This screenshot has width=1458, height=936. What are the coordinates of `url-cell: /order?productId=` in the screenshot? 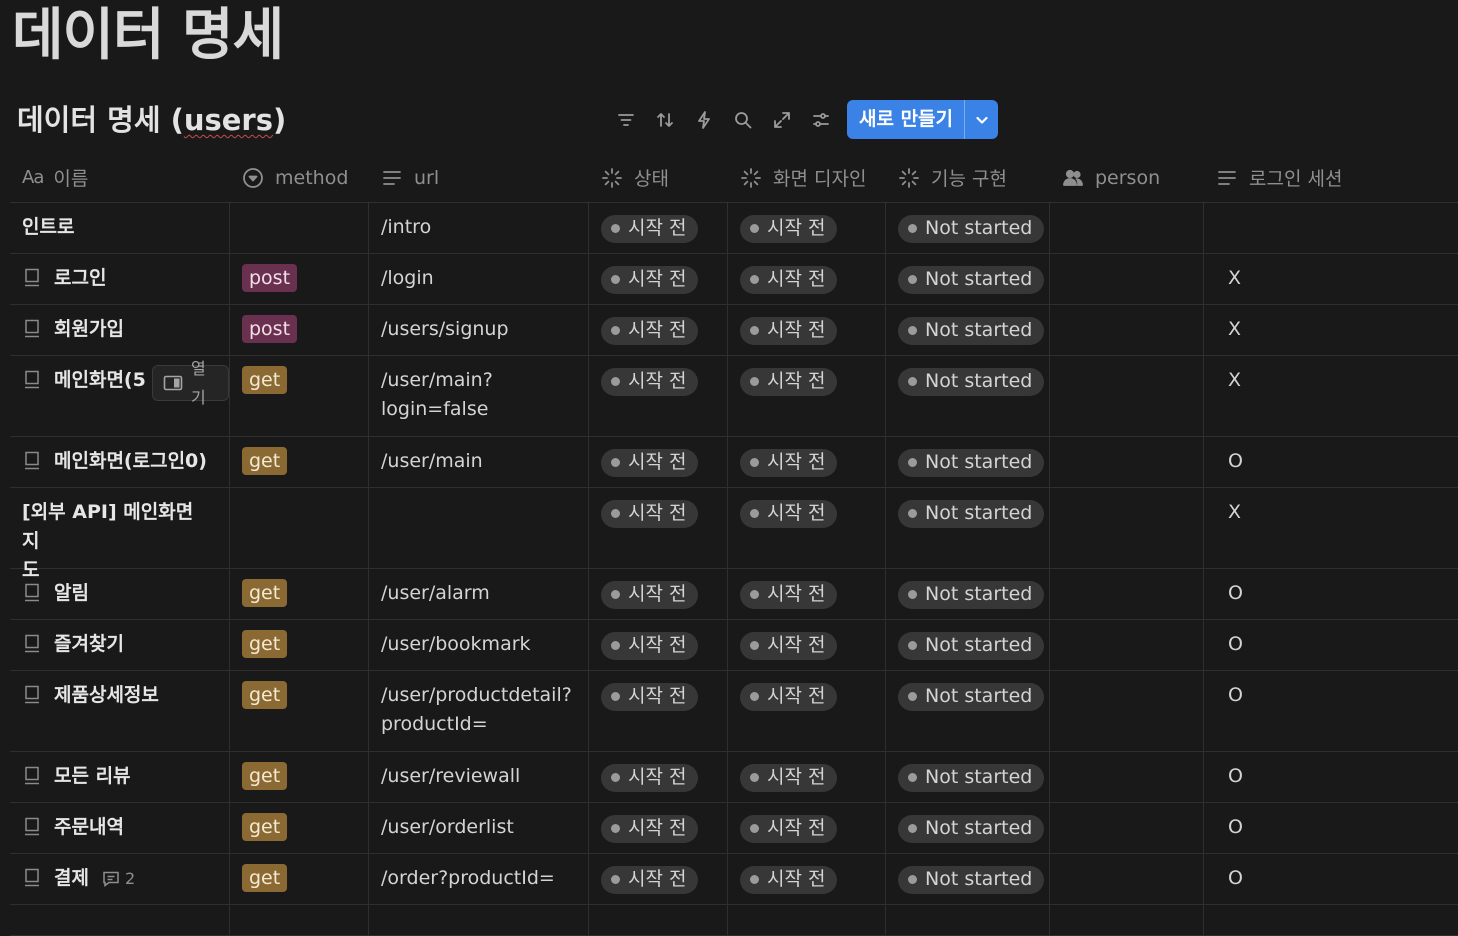 It's located at (479, 879).